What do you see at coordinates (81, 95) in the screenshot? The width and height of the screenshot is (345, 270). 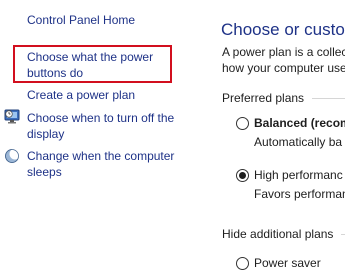 I see `create-power-plan-link: Create a power plan` at bounding box center [81, 95].